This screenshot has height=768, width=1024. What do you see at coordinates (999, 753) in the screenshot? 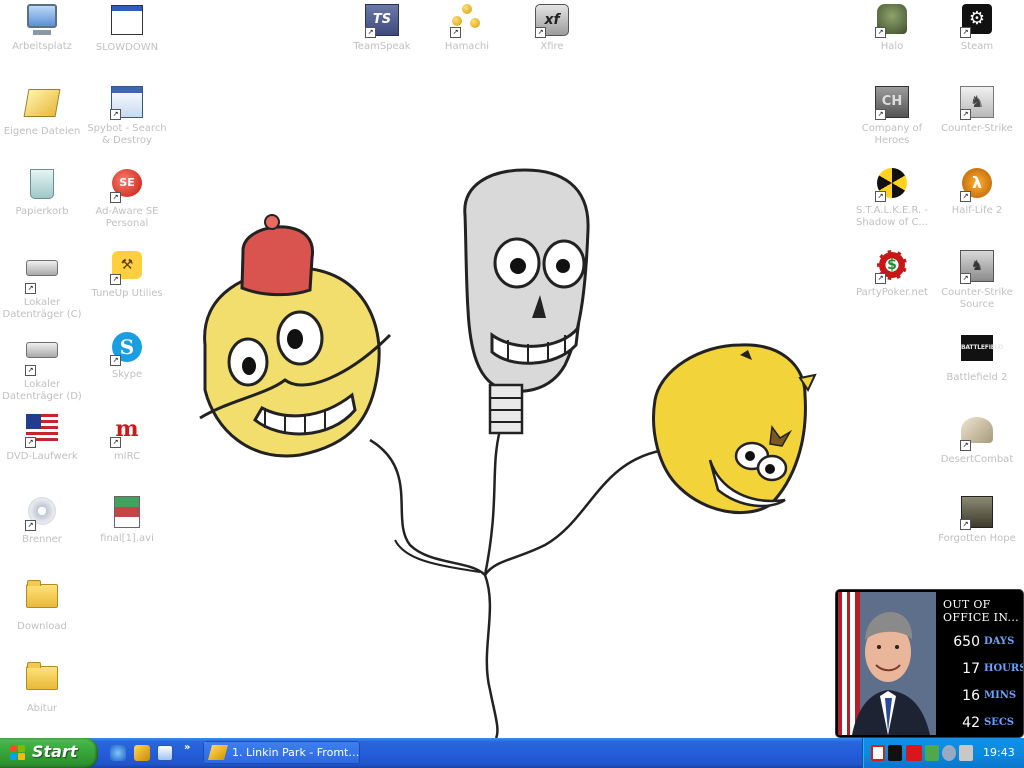
I see `clock: 19:43` at bounding box center [999, 753].